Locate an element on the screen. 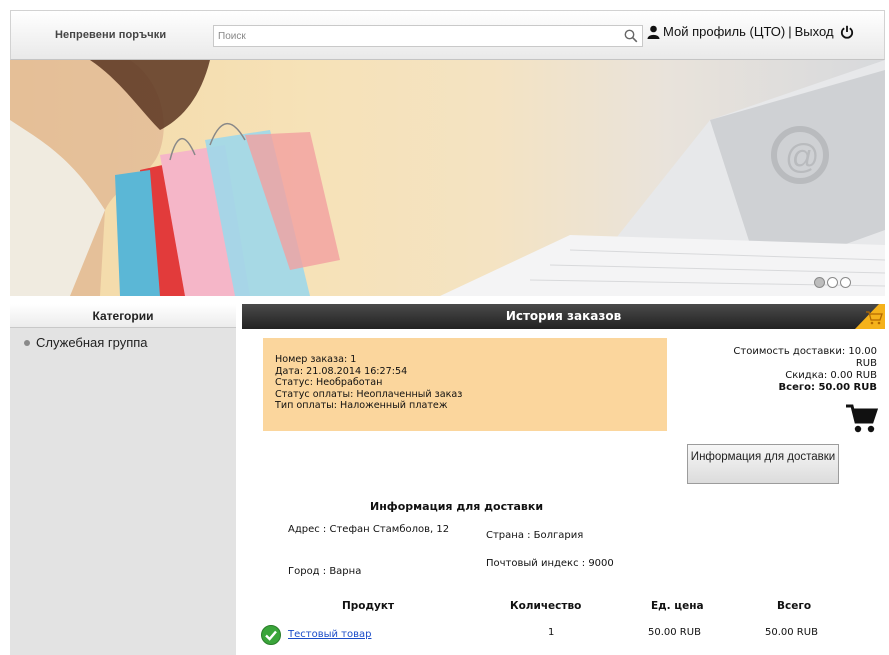 This screenshot has width=889, height=655. shopping-cart-icon is located at coordinates (862, 418).